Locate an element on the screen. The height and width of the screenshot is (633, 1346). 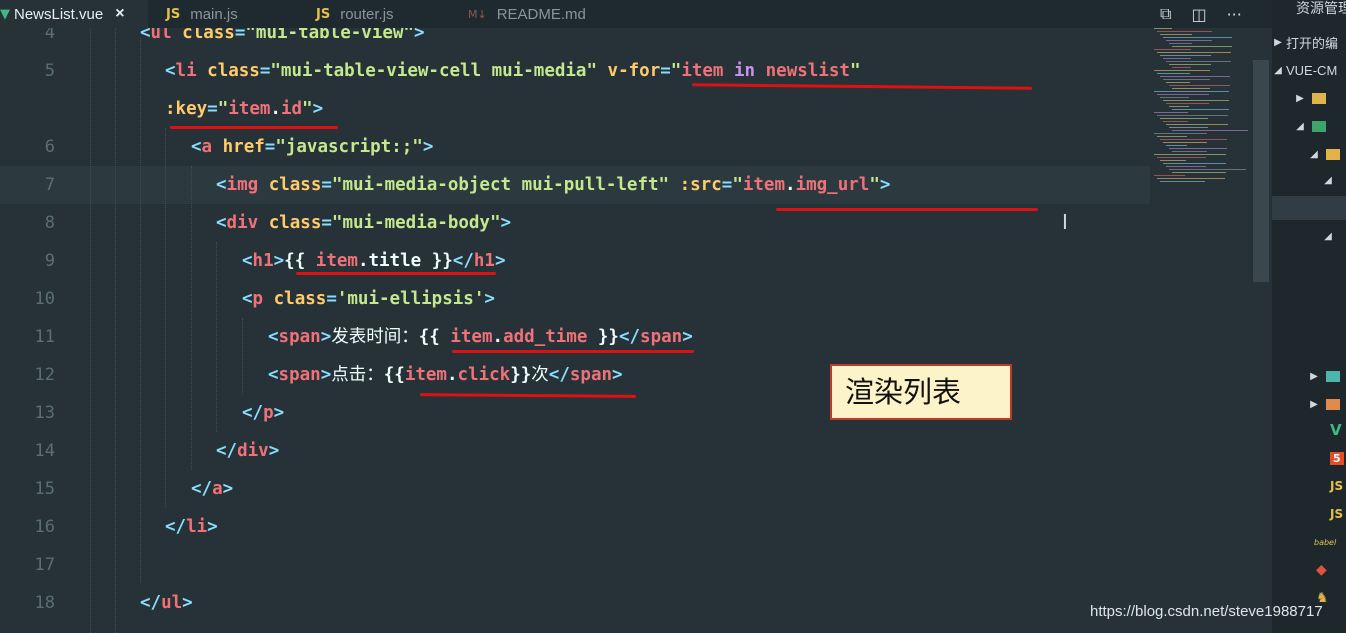
line-number: 5 is located at coordinates (49, 71).